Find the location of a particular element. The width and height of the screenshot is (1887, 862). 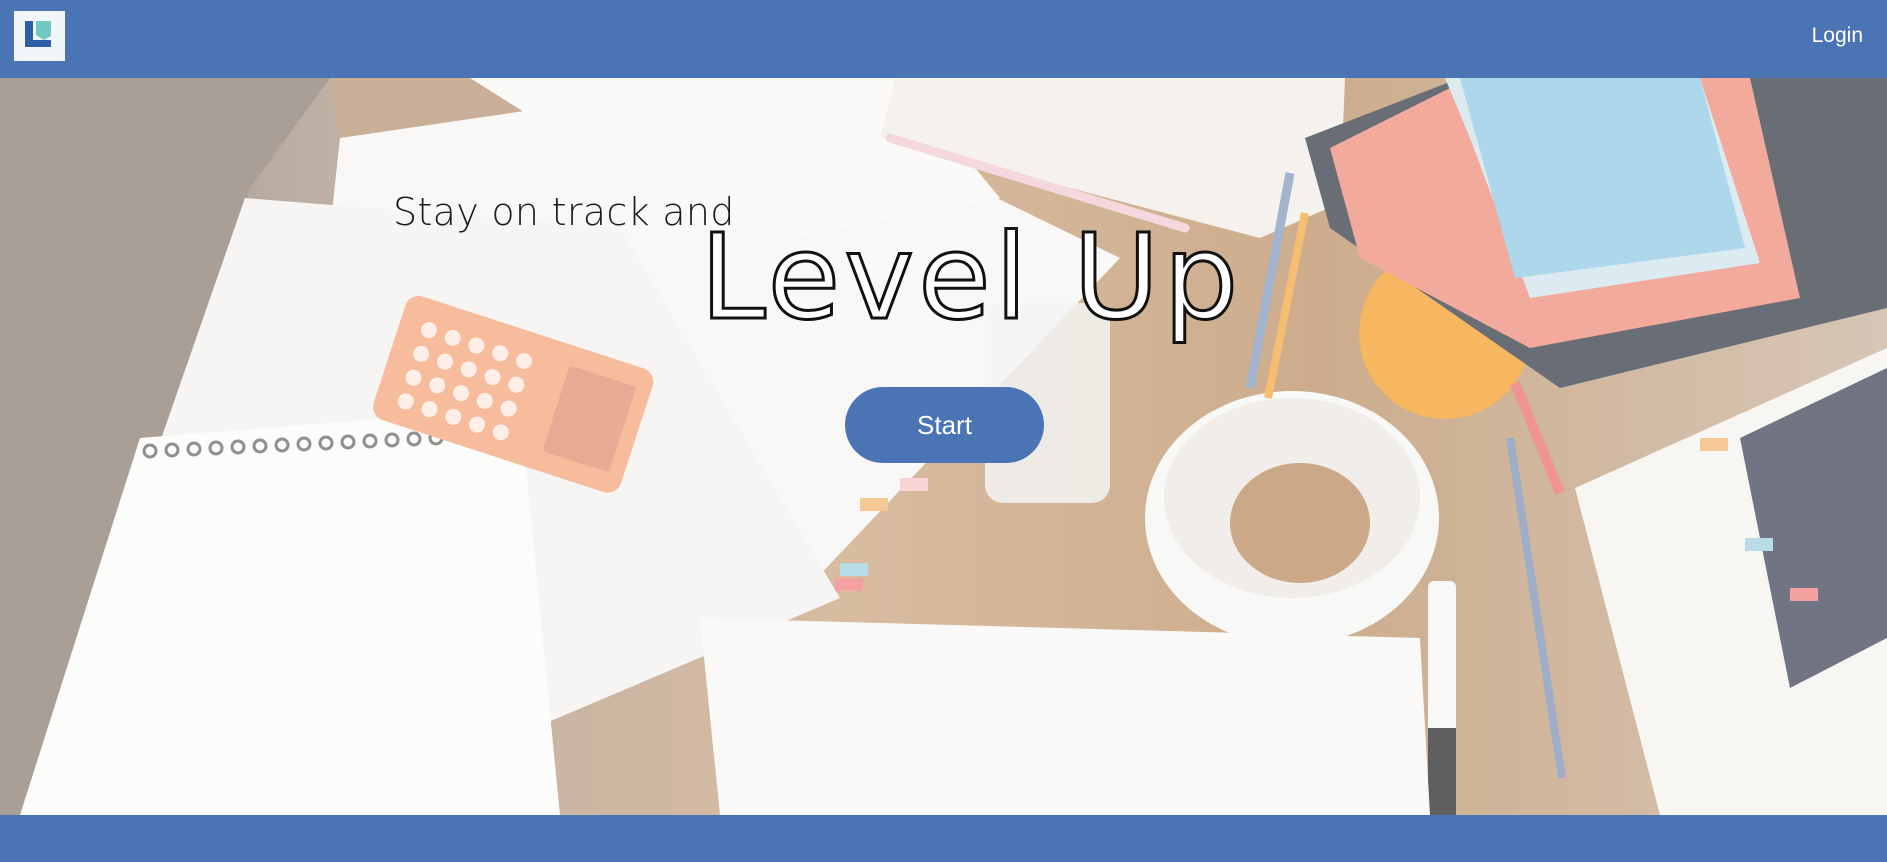

logo-icon is located at coordinates (39, 36).